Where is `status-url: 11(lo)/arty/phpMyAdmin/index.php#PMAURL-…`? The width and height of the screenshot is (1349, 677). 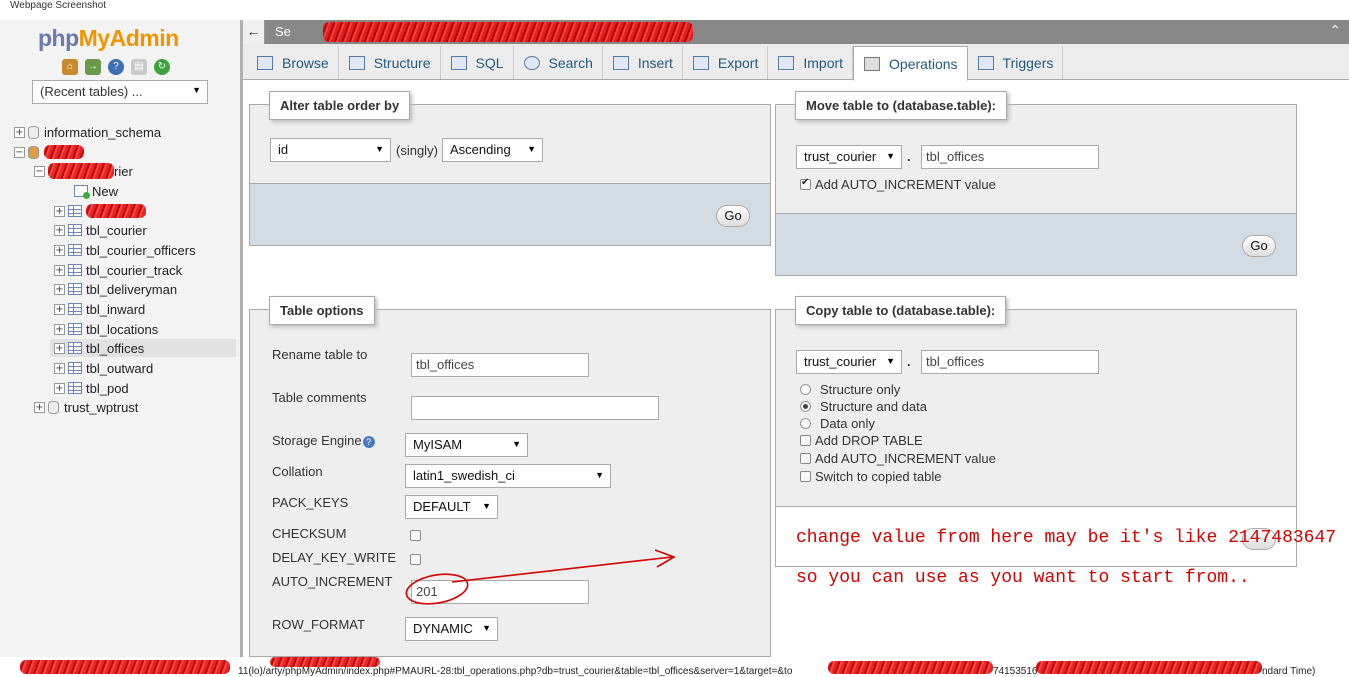
status-url: 11(lo)/arty/phpMyAdmin/index.php#PMAURL-… is located at coordinates (515, 671).